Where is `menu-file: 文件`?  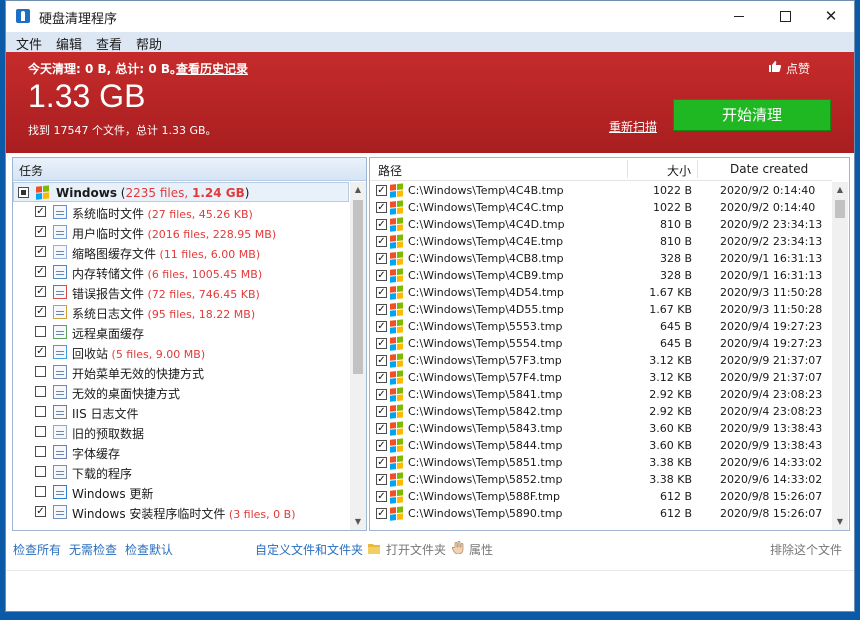
menu-file: 文件 is located at coordinates (29, 43).